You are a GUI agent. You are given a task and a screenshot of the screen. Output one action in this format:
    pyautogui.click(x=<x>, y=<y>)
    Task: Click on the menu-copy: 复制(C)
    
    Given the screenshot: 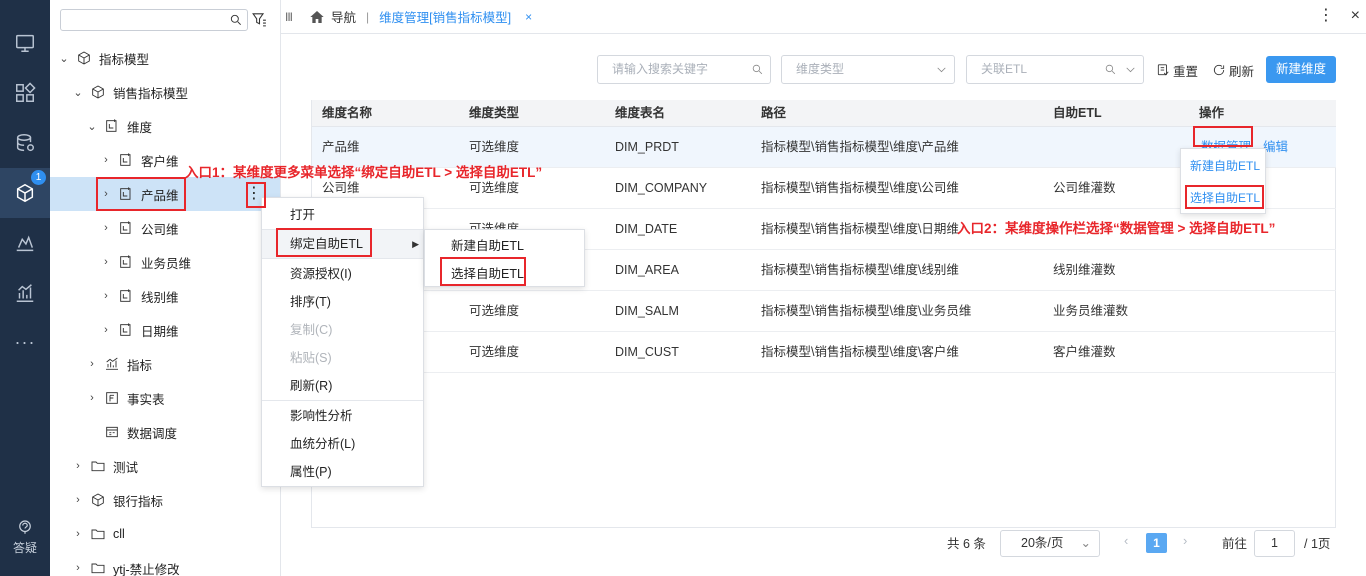 What is the action you would take?
    pyautogui.click(x=342, y=330)
    